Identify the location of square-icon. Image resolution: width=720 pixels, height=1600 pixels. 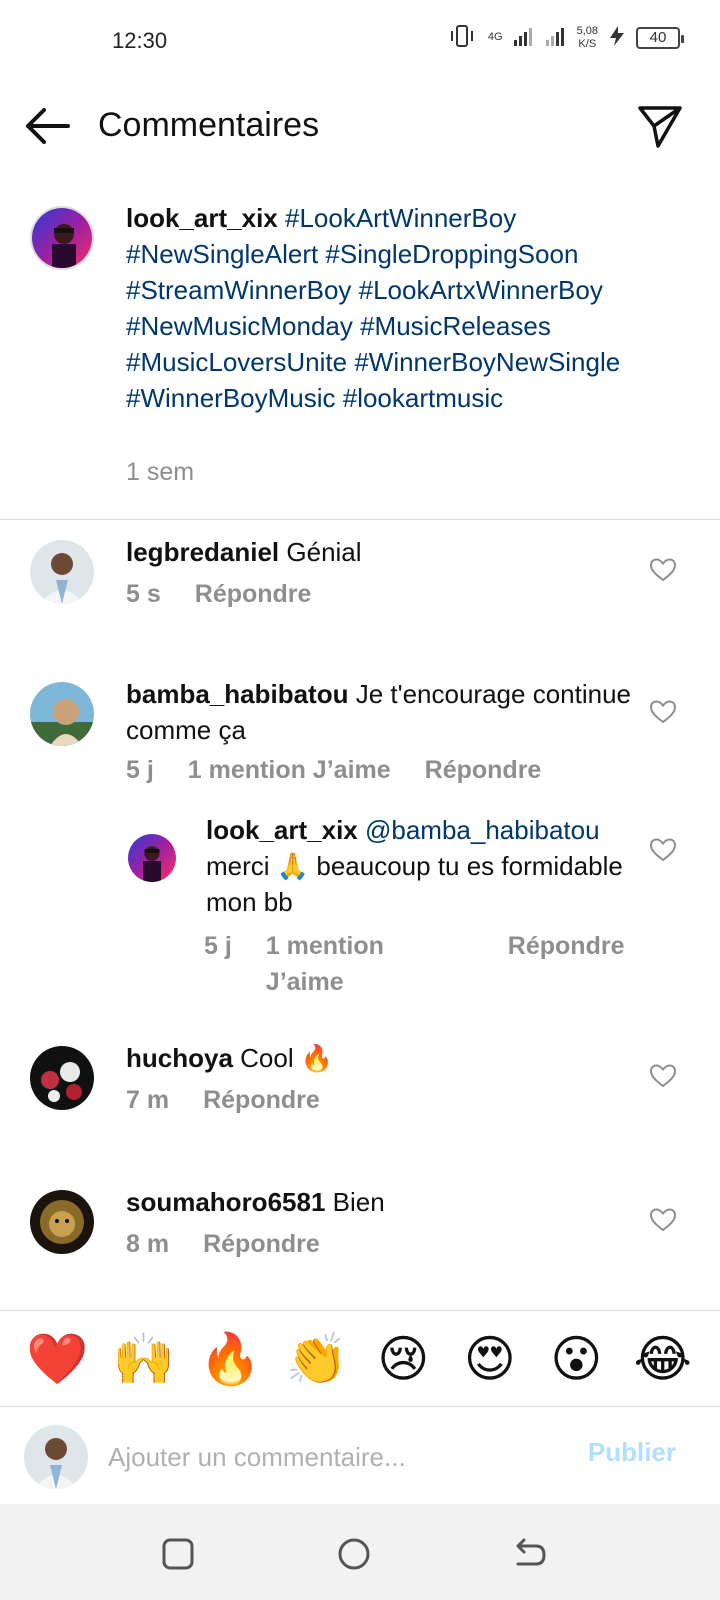
(178, 1554).